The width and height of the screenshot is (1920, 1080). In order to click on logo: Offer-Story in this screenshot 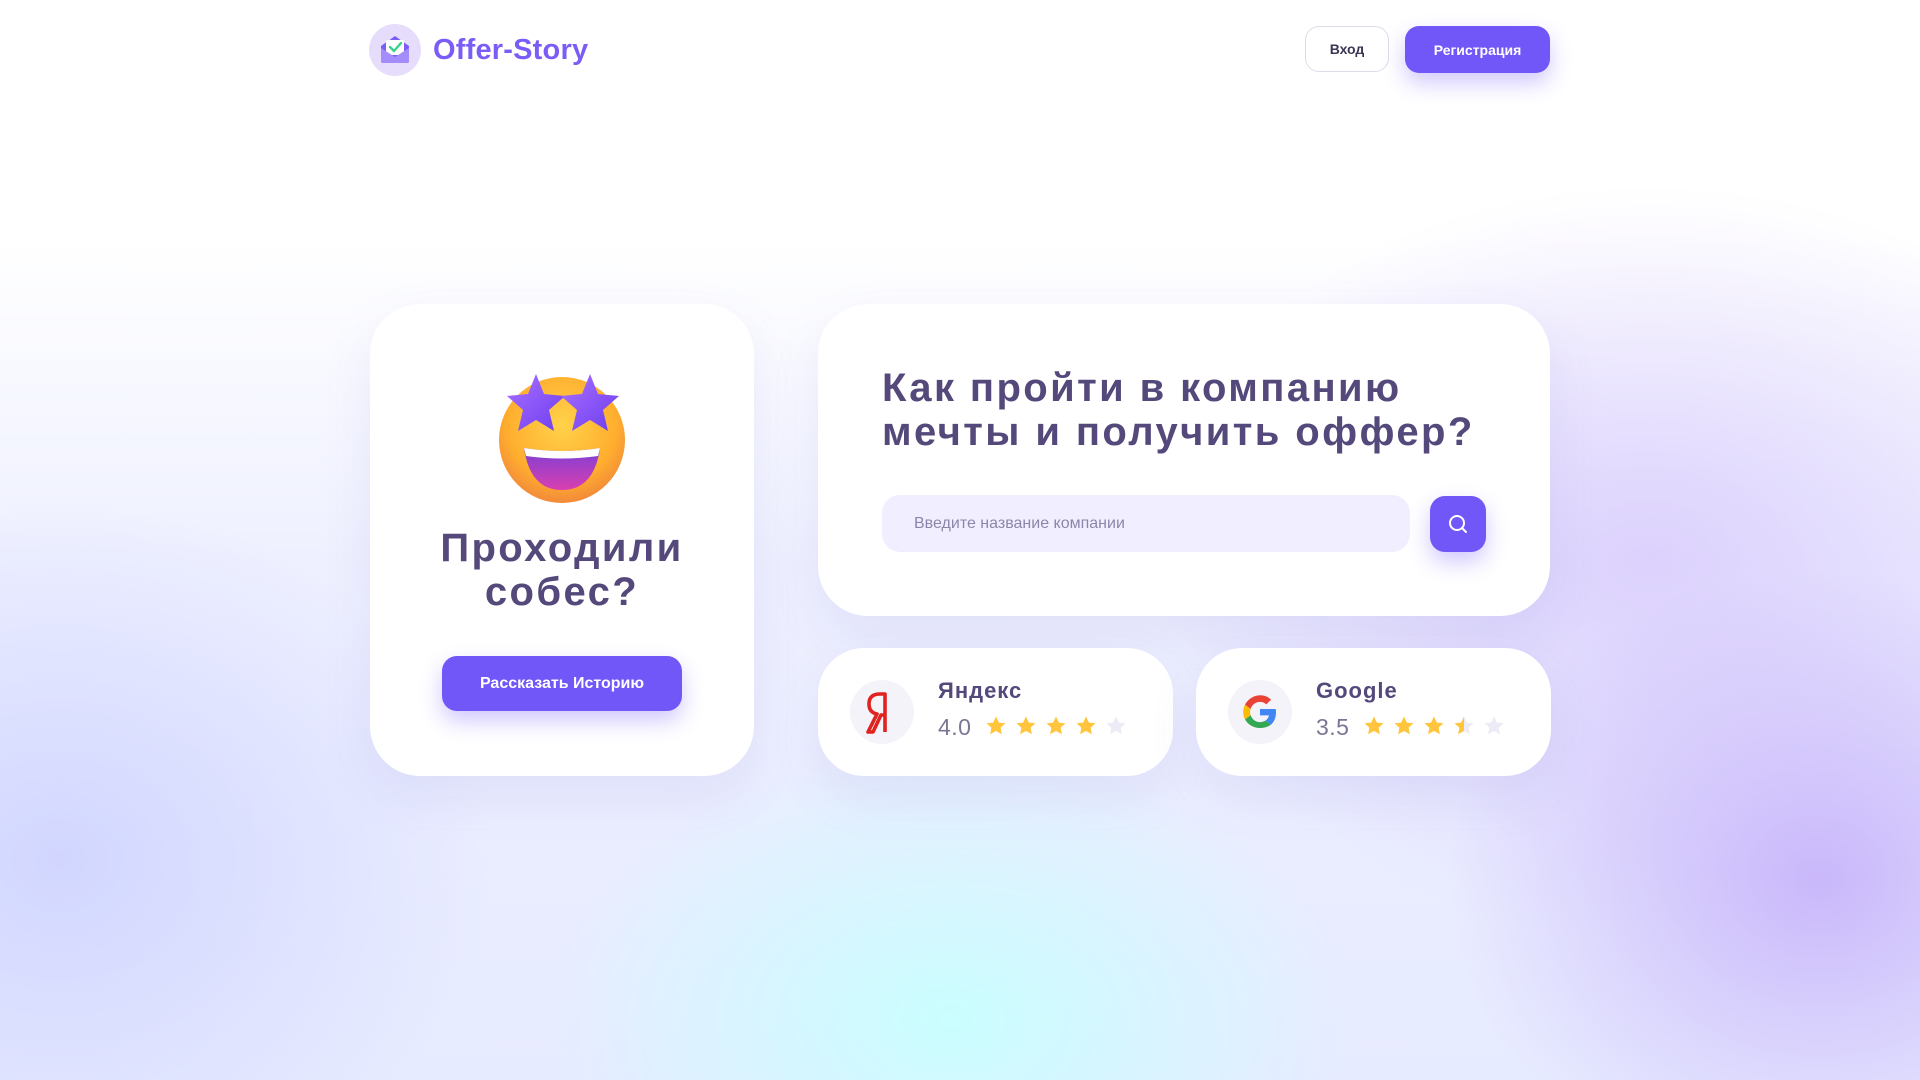, I will do `click(478, 50)`.